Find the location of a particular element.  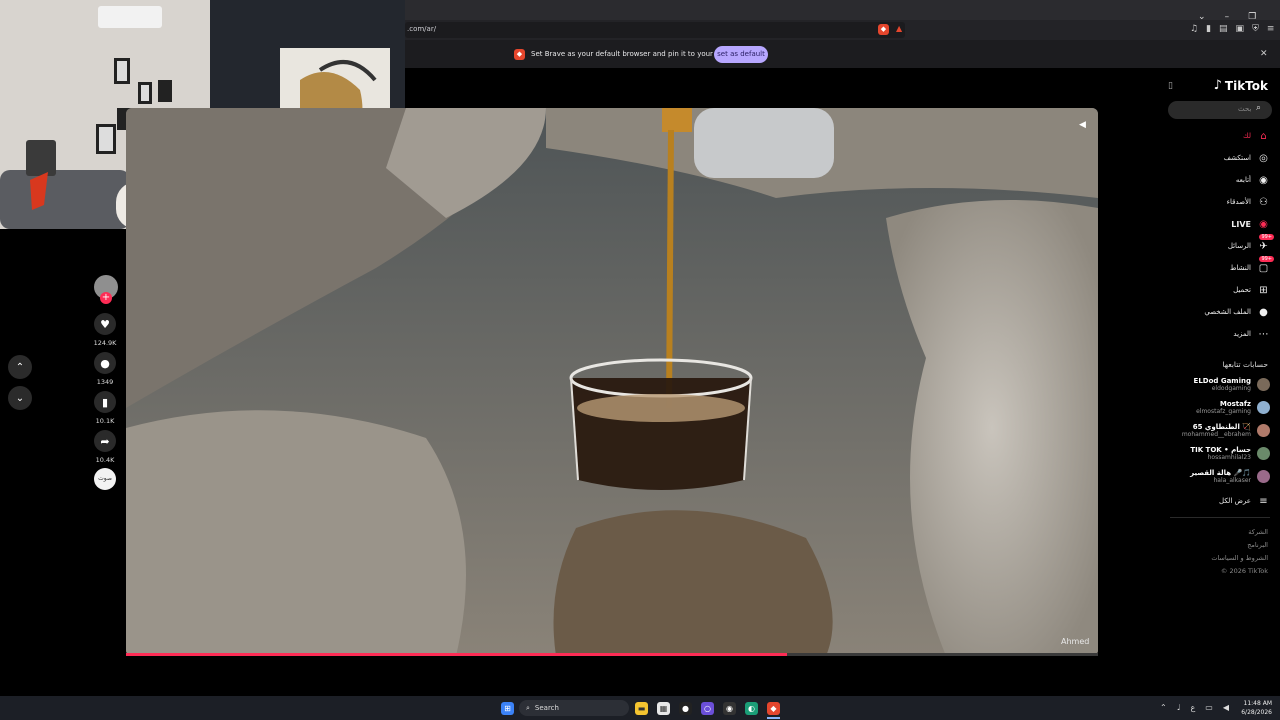

saves-count: 10.1K is located at coordinates (105, 421).